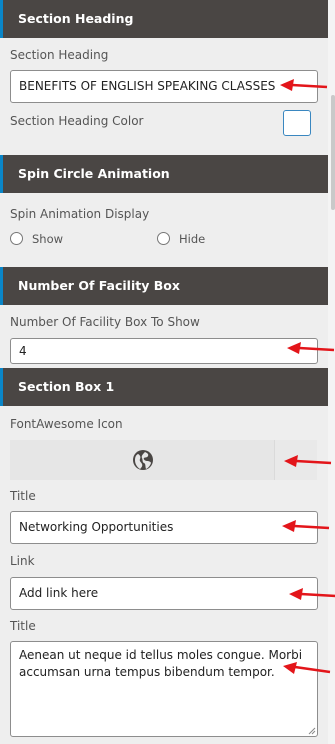 The height and width of the screenshot is (744, 335). I want to click on section-heading-color-picker, so click(297, 123).